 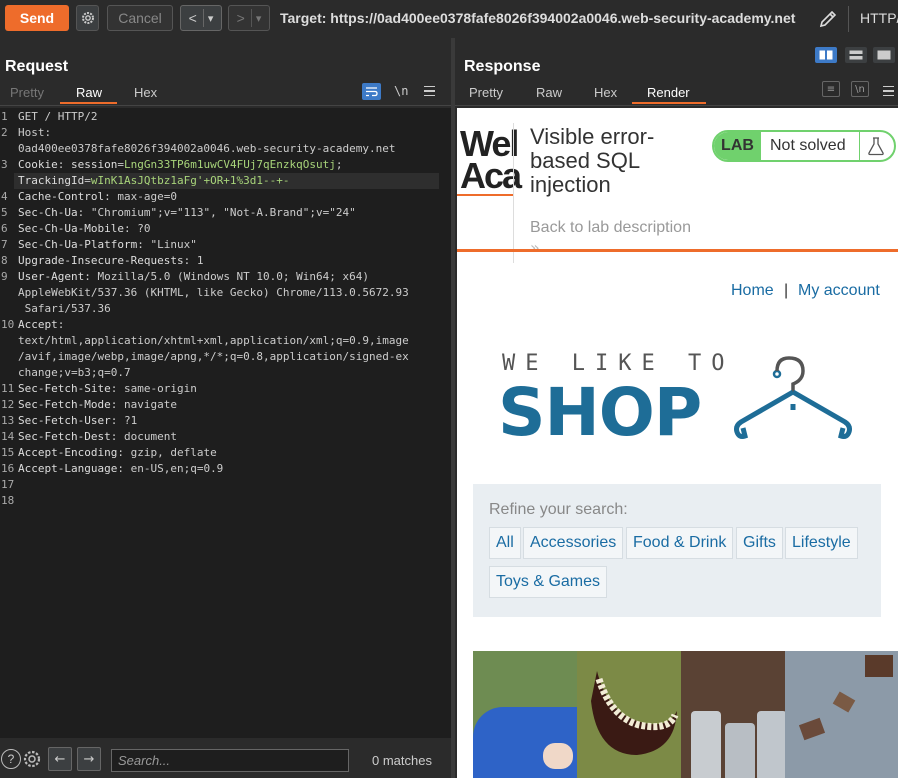 I want to click on next-match-arrow-icon: →, so click(x=89, y=759).